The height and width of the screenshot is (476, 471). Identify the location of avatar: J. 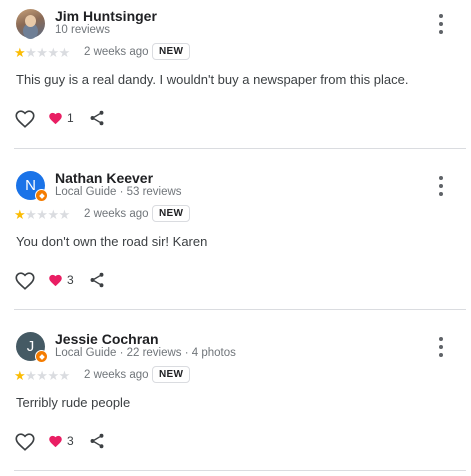
(32, 347).